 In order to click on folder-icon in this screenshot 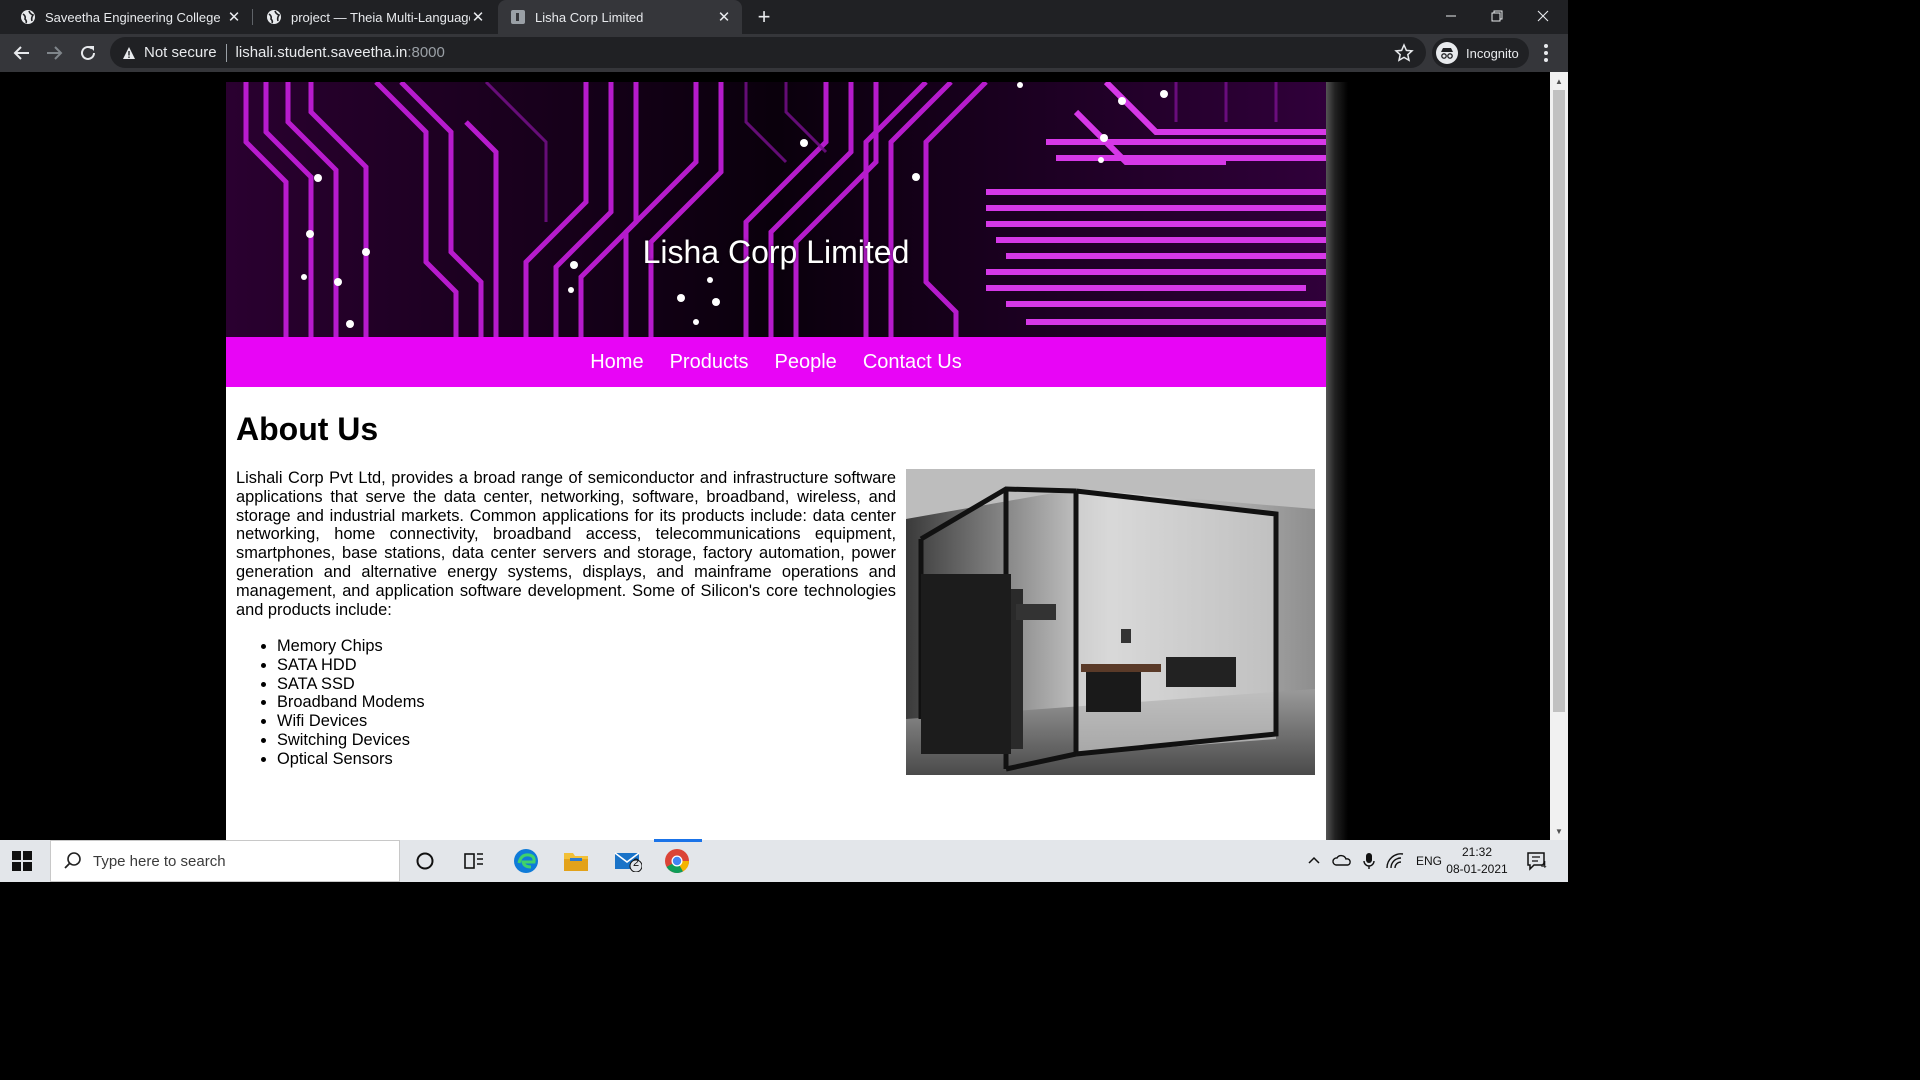, I will do `click(576, 862)`.